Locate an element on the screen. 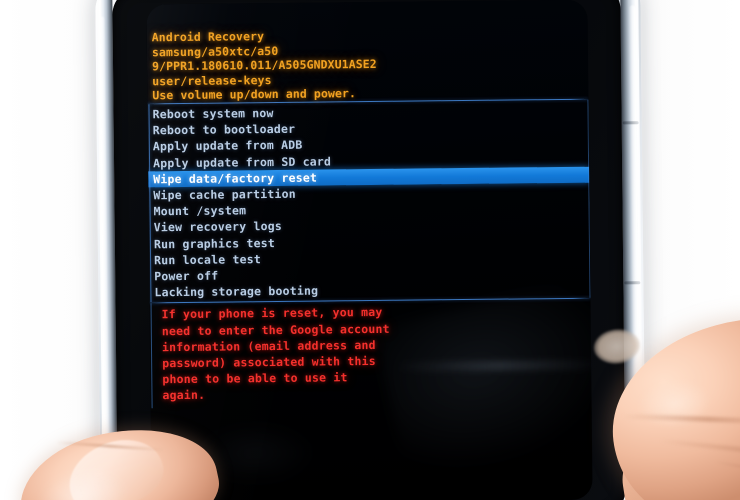  right-hand-knuckle is located at coordinates (674, 403).